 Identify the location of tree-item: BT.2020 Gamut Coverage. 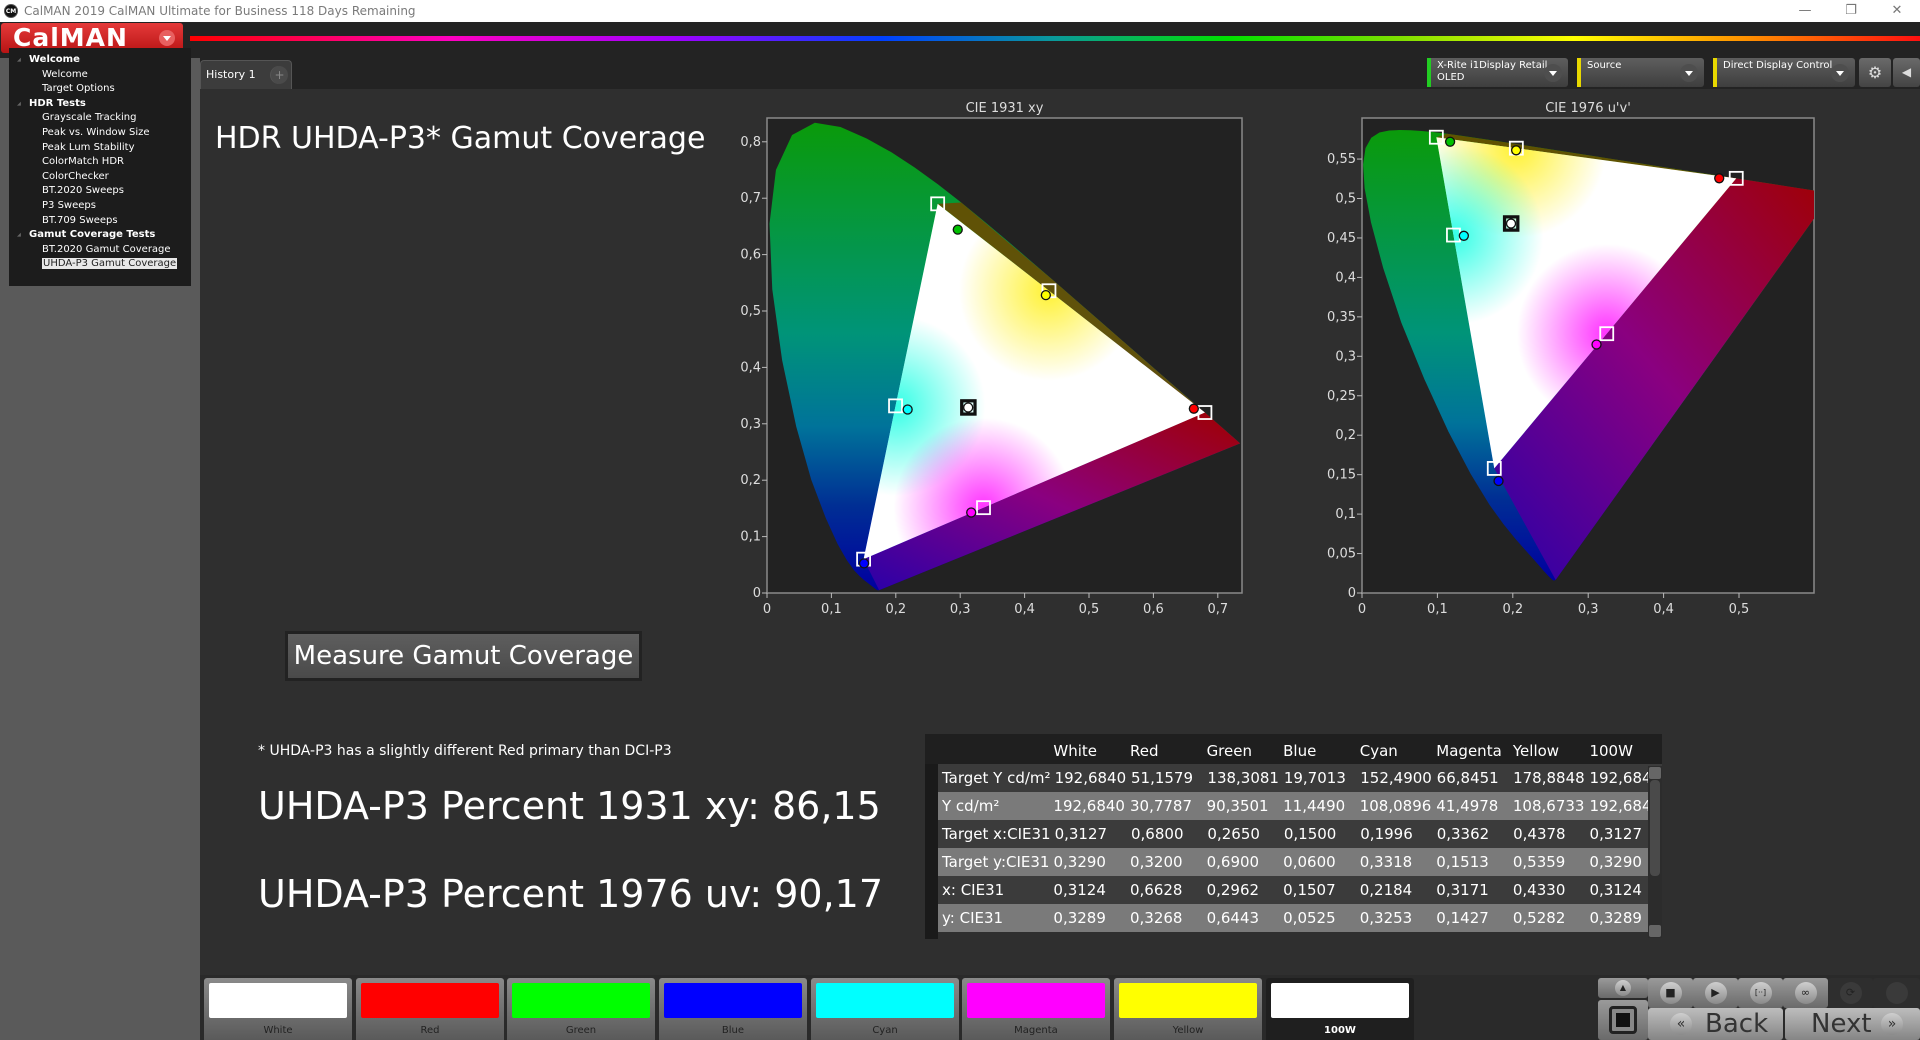
(100, 250).